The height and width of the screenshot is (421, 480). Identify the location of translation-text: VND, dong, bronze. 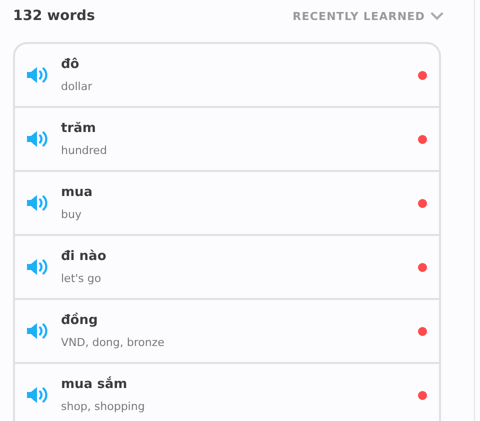
(113, 342).